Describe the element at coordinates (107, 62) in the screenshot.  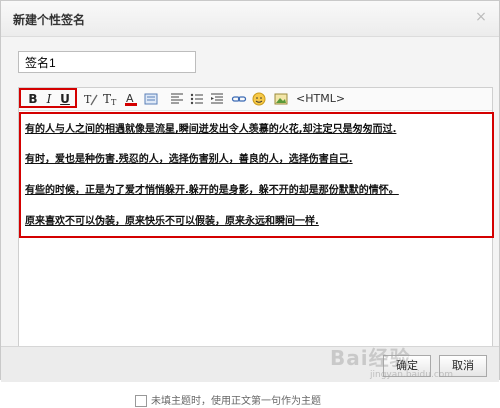
I see `signature-name-input` at that location.